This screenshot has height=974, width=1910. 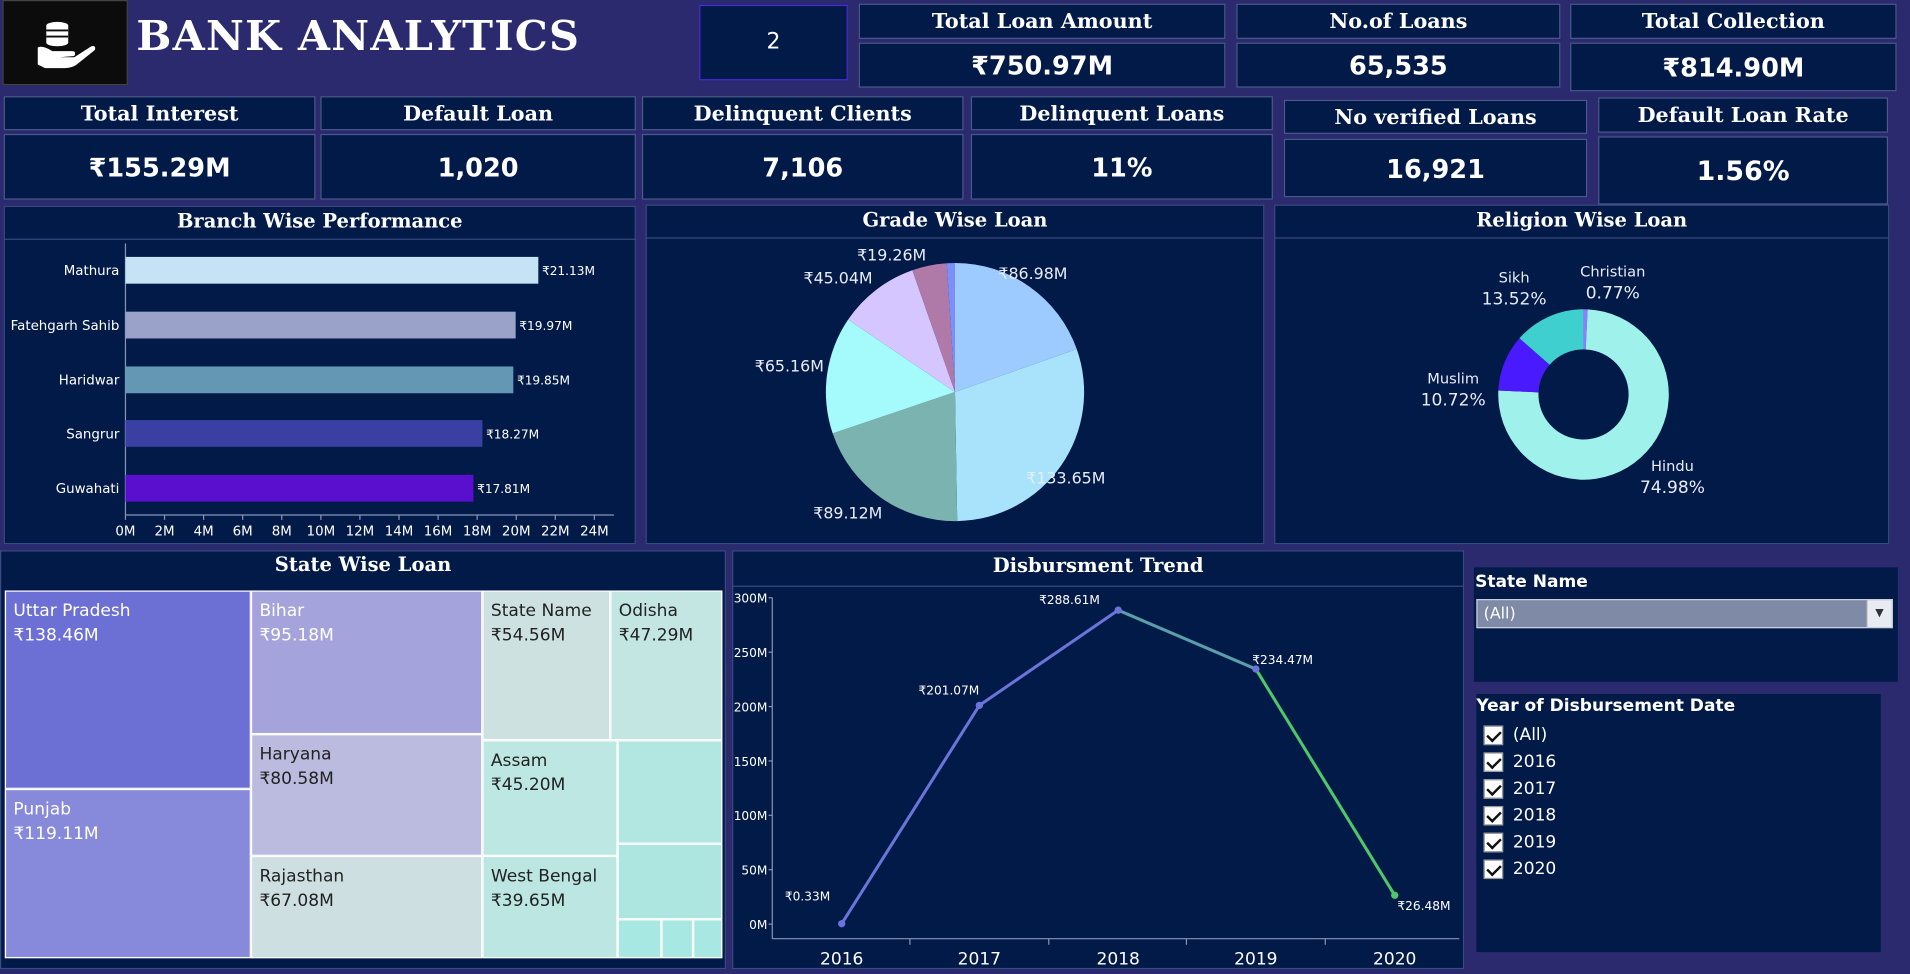 What do you see at coordinates (366, 795) in the screenshot?
I see `treemap-cell-haryana: Haryana ₹80.58M` at bounding box center [366, 795].